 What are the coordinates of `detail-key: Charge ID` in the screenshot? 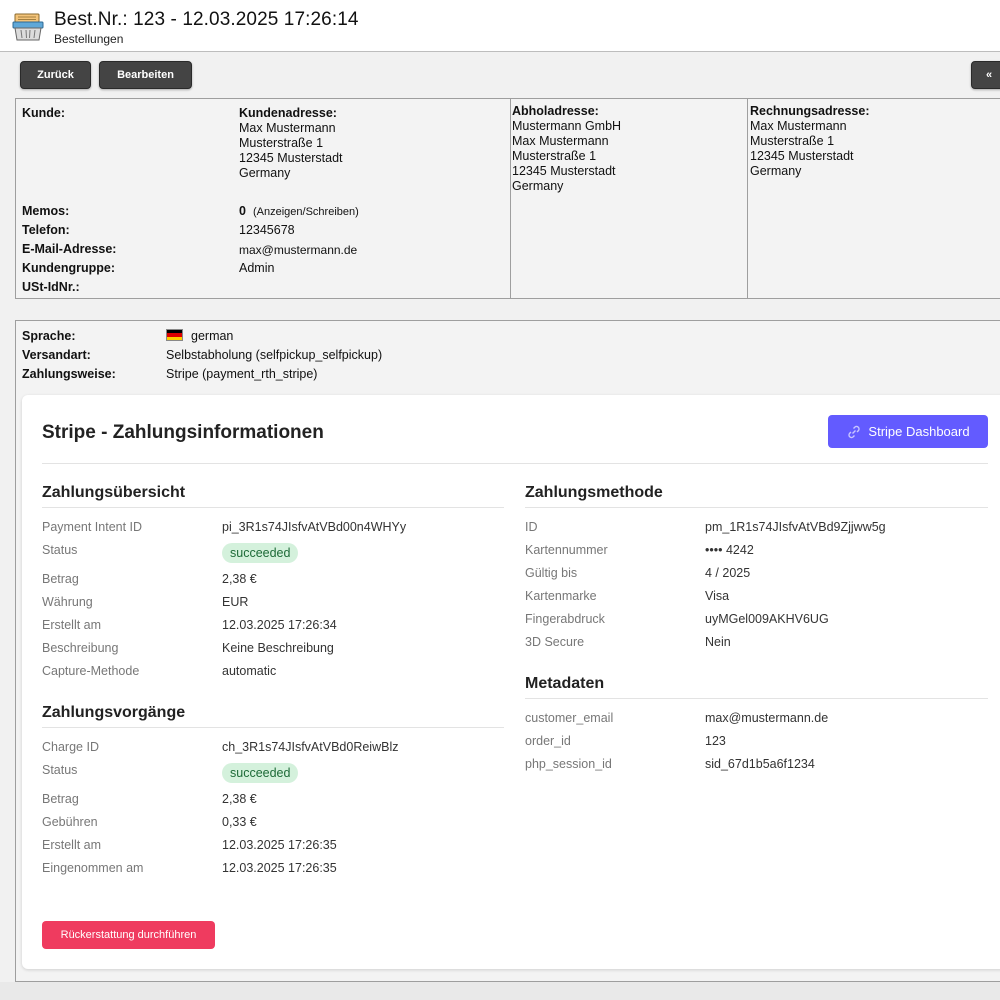 It's located at (70, 747).